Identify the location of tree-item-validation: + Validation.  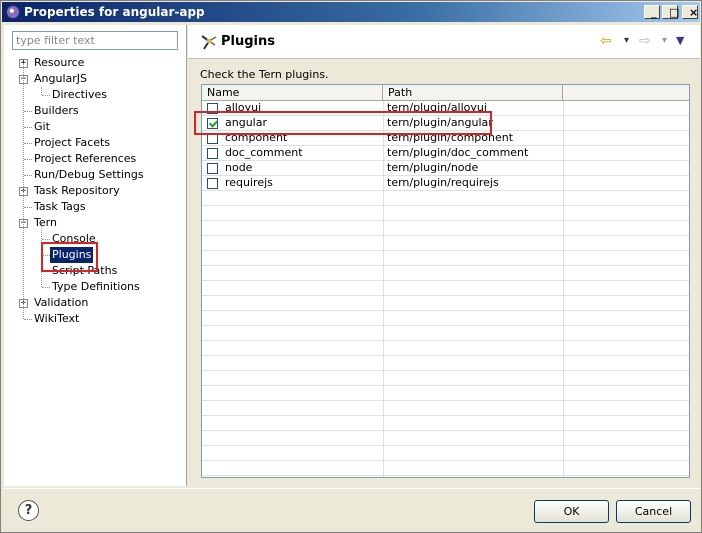
(95, 303).